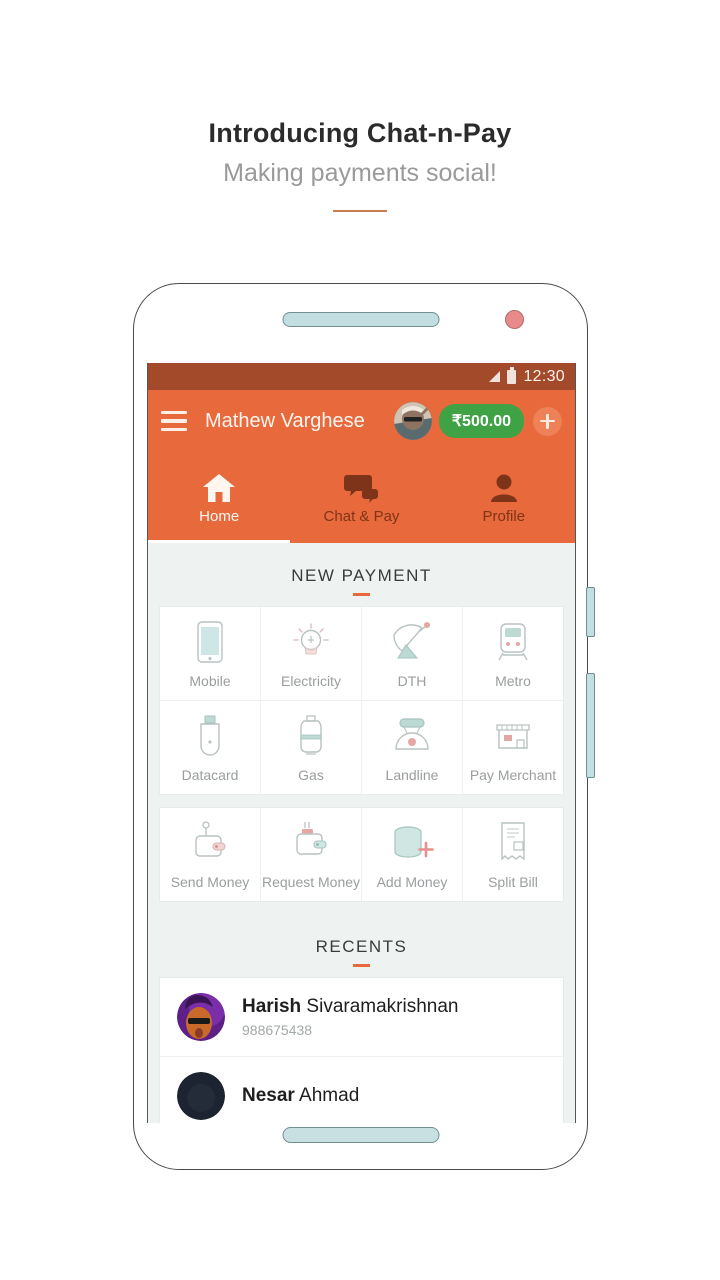  Describe the element at coordinates (412, 421) in the screenshot. I see `avatar` at that location.